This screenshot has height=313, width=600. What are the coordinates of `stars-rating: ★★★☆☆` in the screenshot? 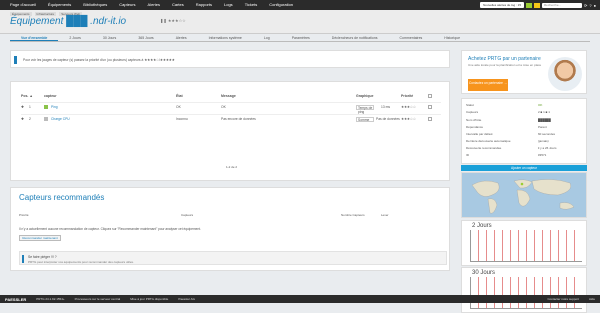 It's located at (177, 20).